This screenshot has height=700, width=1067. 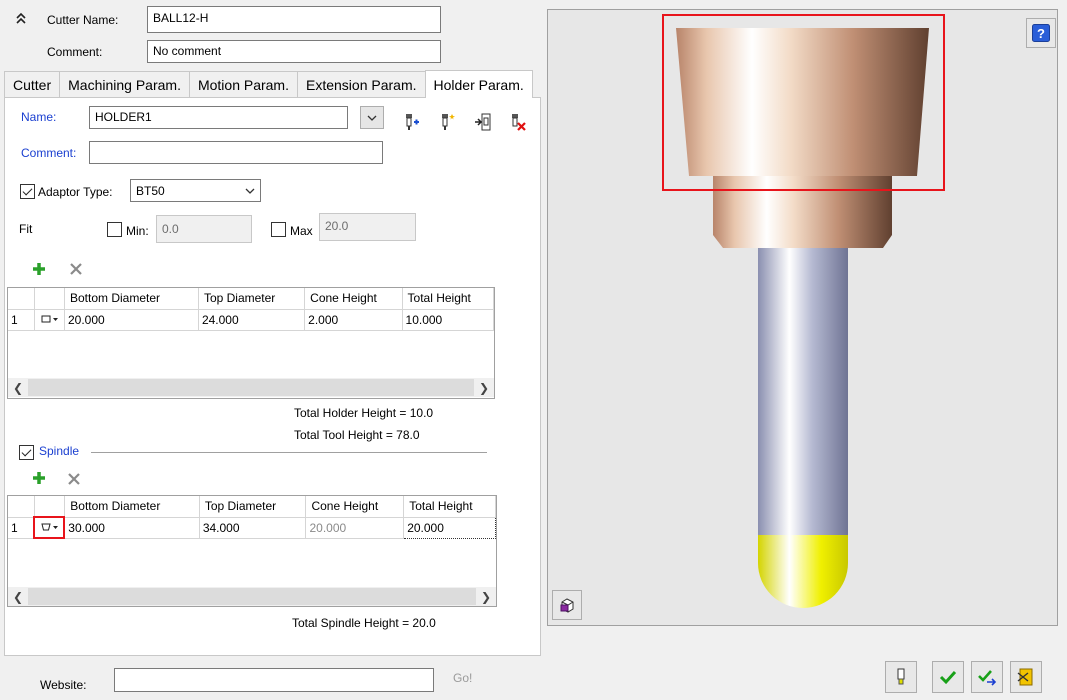 I want to click on adaptor-type-label: Adaptor Type:, so click(x=75, y=192).